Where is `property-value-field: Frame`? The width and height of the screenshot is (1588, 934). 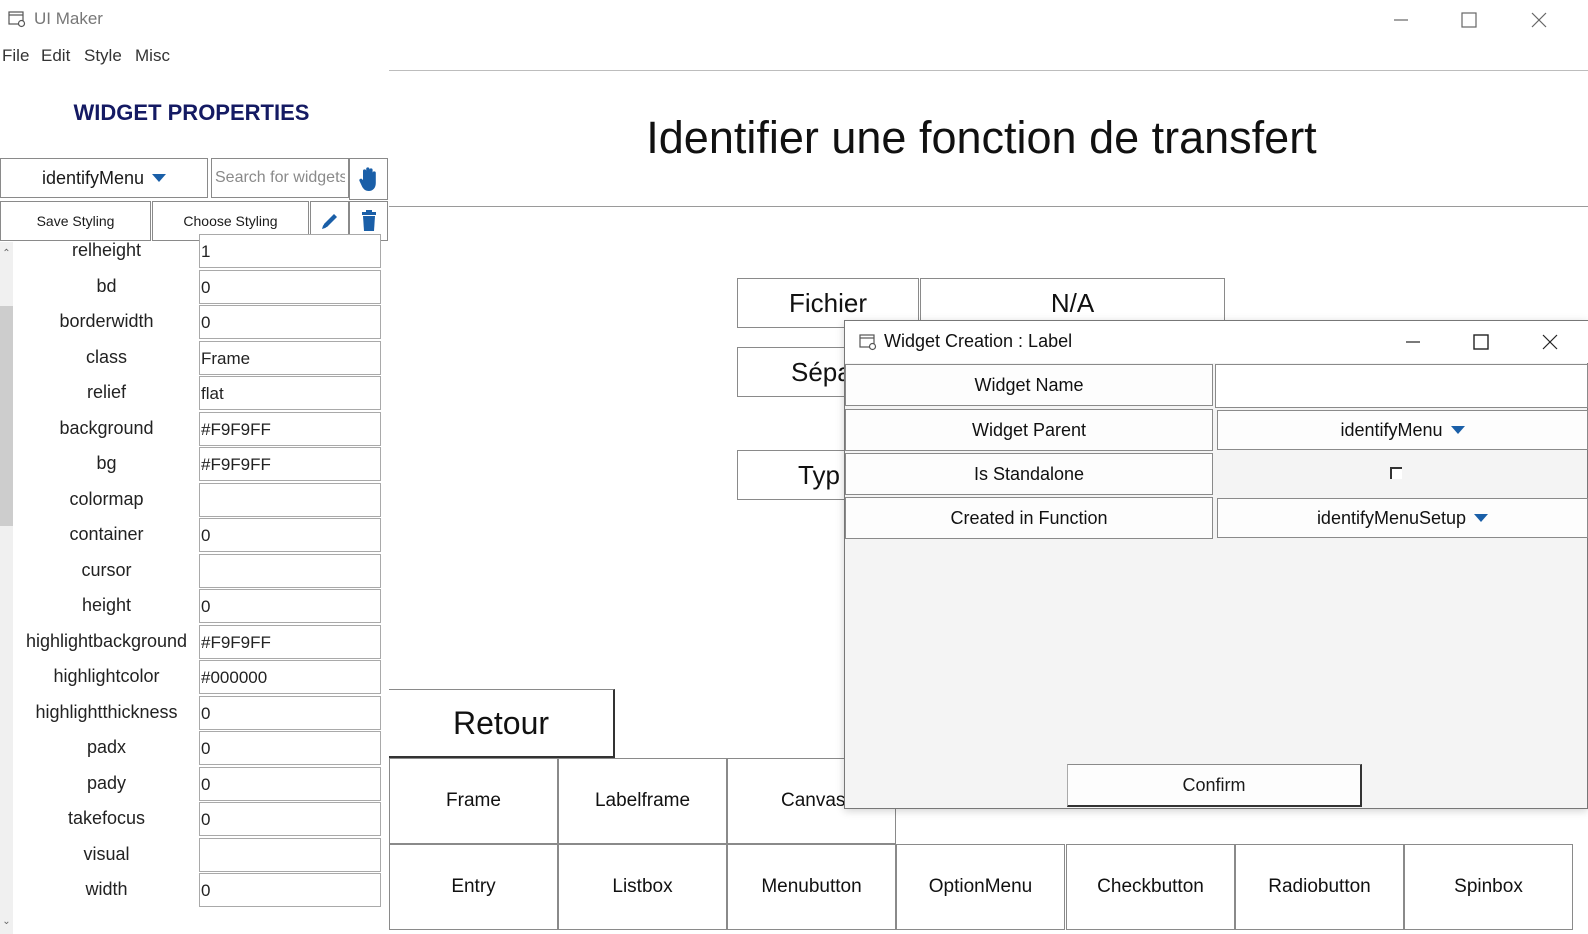
property-value-field: Frame is located at coordinates (290, 357).